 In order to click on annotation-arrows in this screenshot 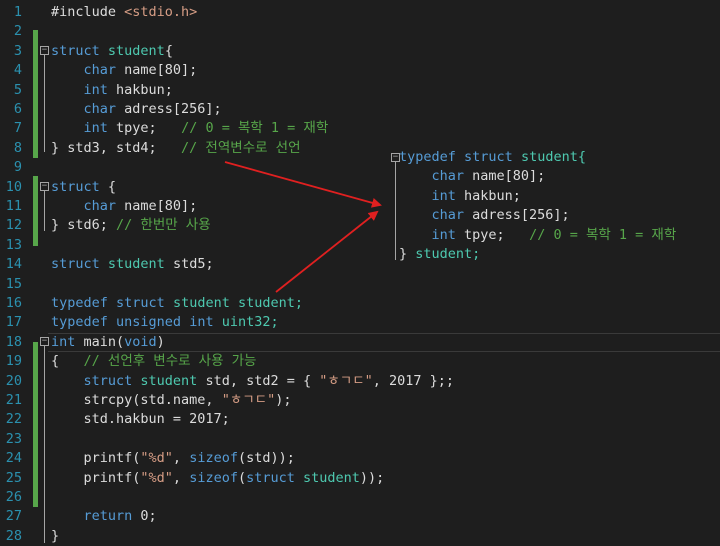, I will do `click(303, 227)`.